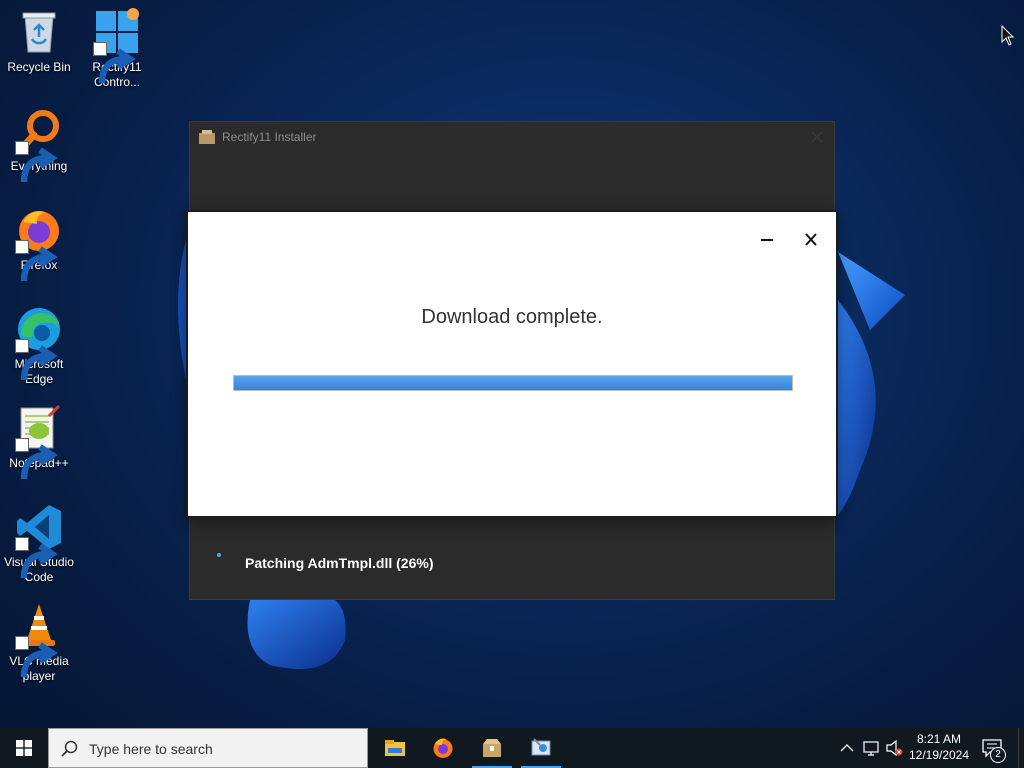  I want to click on edge-icon, so click(39, 343).